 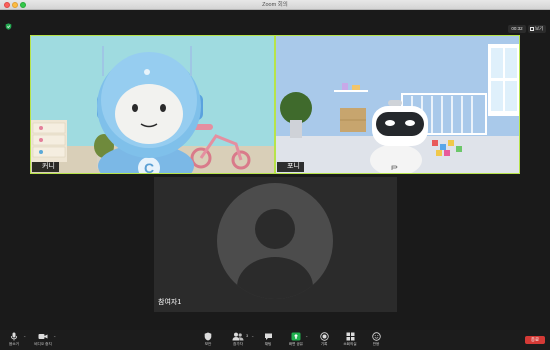 I want to click on chat-button: 채팅, so click(x=268, y=339).